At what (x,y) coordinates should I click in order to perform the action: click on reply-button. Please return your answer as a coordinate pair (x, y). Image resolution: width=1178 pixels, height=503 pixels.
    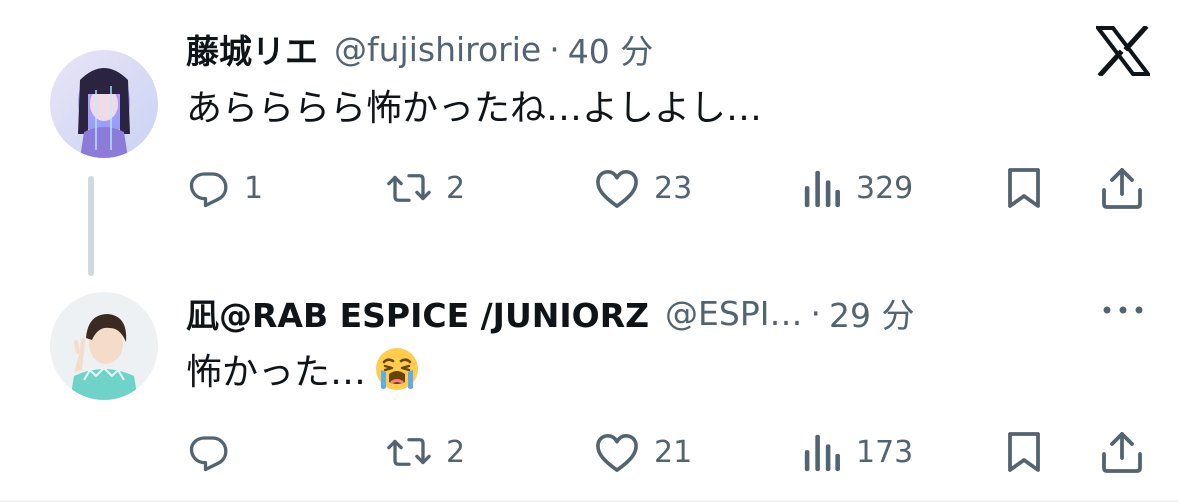
    Looking at the image, I should click on (216, 452).